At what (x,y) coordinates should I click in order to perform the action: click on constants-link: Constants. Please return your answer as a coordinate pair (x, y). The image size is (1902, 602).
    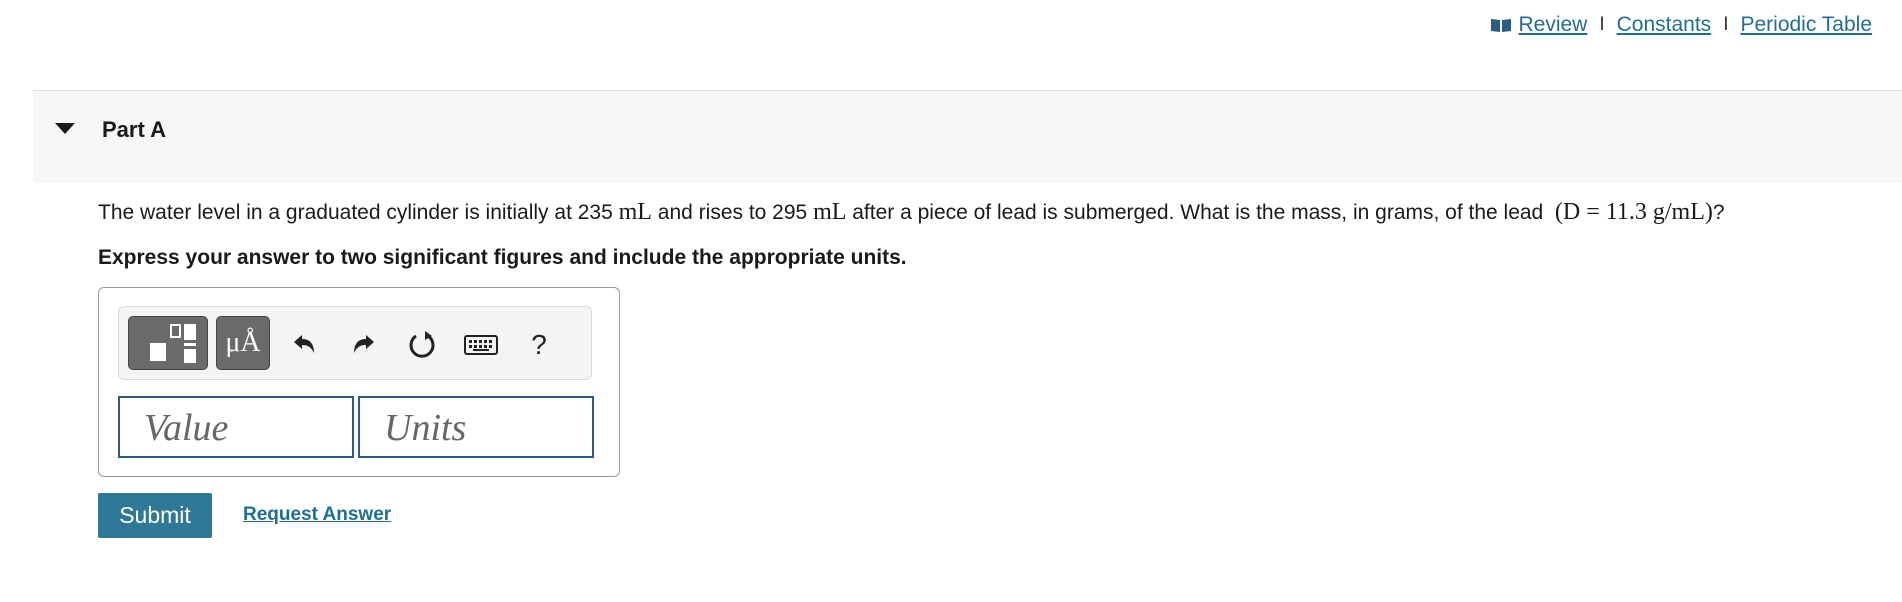
    Looking at the image, I should click on (1664, 25).